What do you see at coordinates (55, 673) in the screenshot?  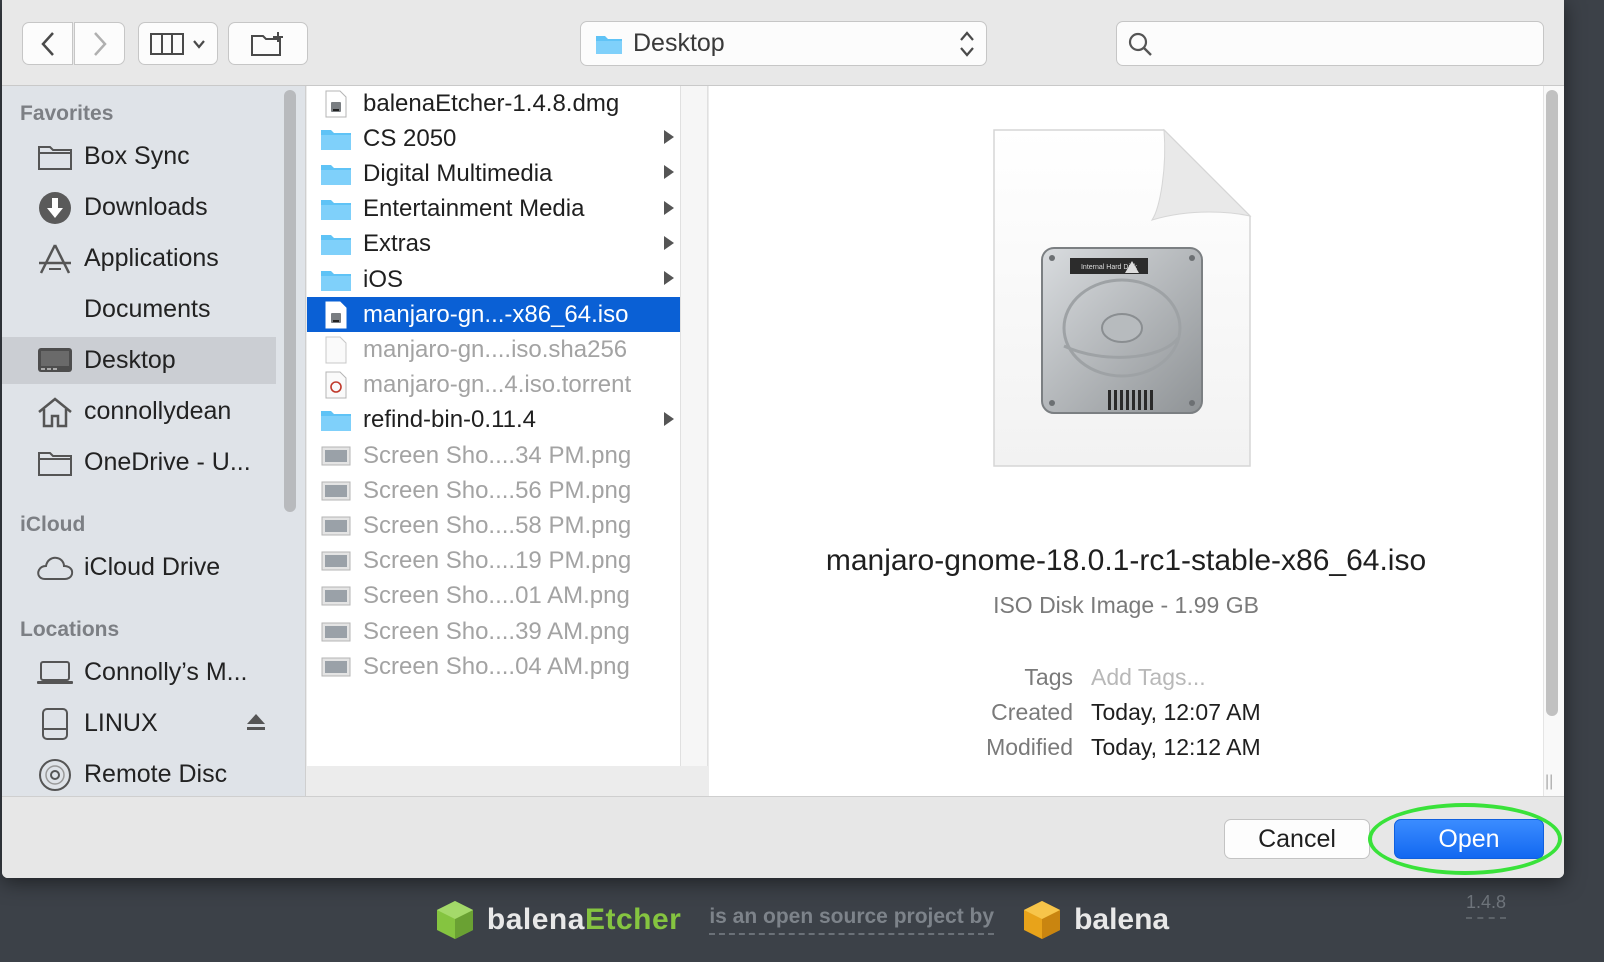 I see `laptop-icon` at bounding box center [55, 673].